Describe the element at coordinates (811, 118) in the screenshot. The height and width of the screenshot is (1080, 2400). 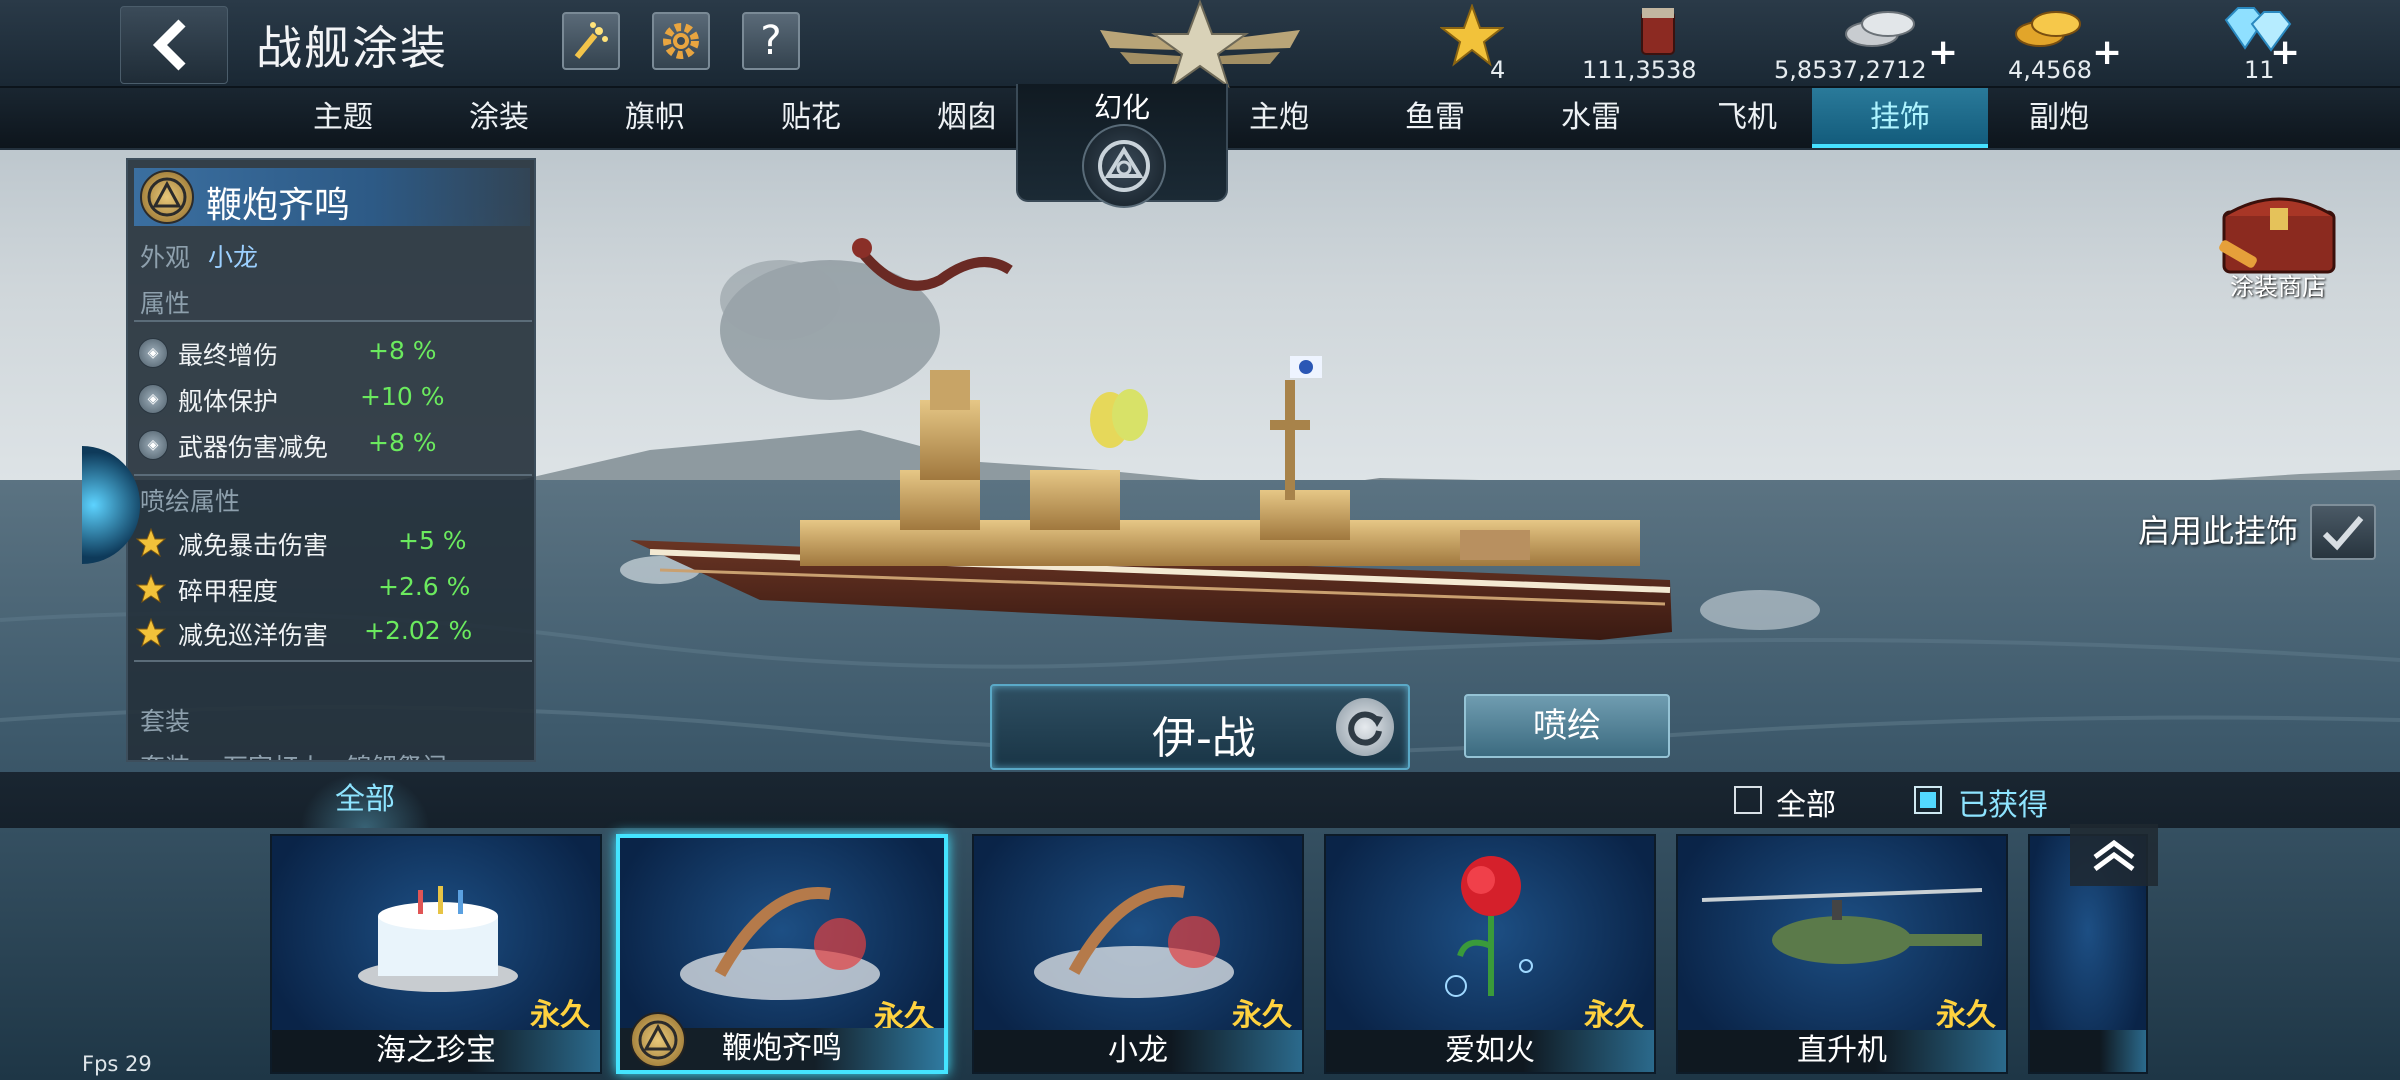
I see `tab-decal: 贴花` at that location.